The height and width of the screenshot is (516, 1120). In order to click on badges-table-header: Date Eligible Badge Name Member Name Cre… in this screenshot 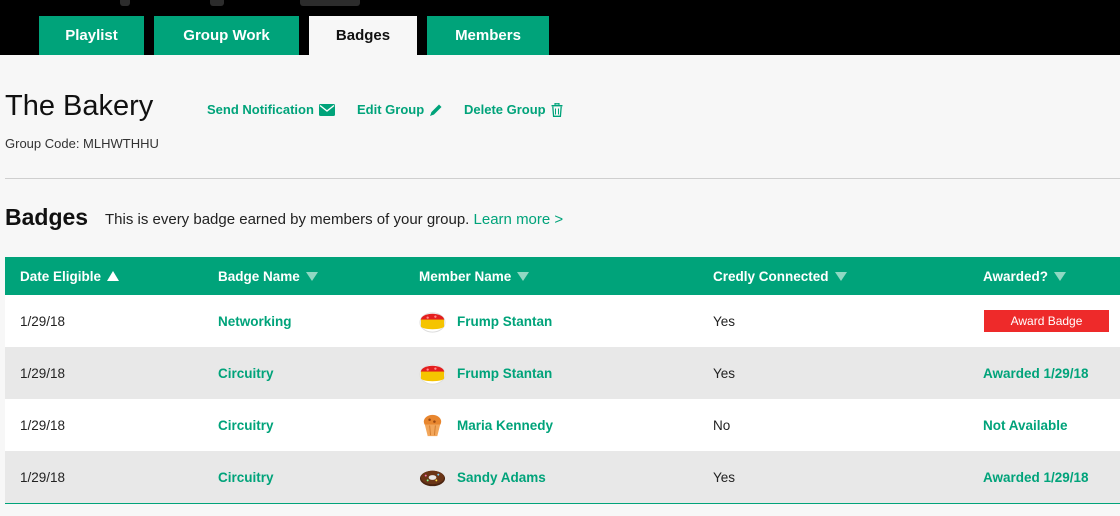, I will do `click(562, 276)`.